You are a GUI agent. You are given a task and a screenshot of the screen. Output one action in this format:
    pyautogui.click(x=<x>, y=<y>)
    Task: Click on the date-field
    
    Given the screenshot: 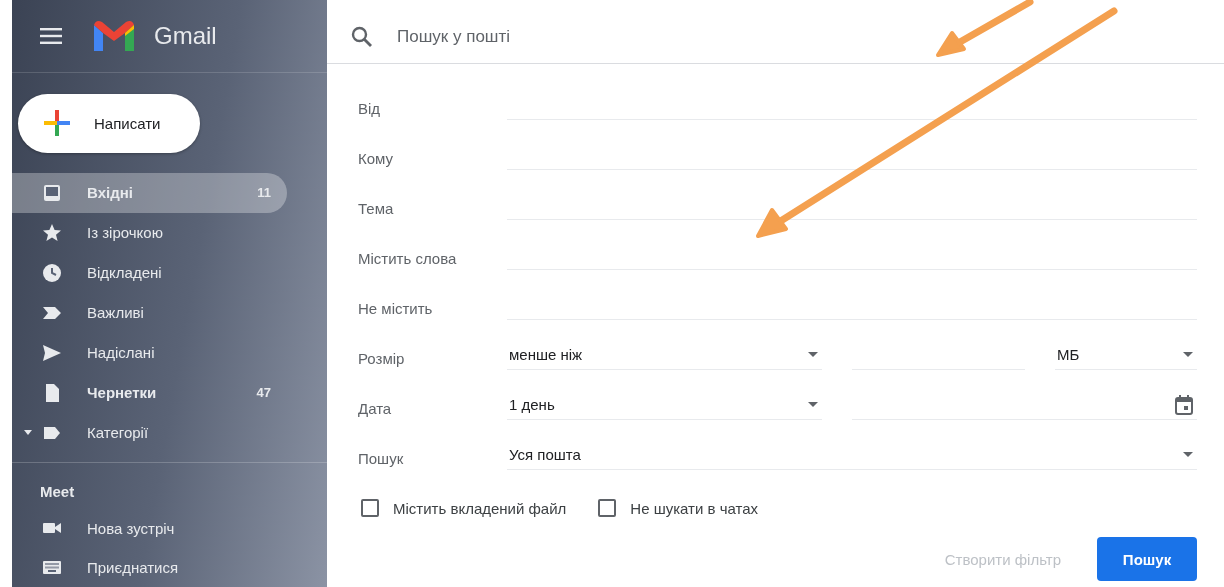 What is the action you would take?
    pyautogui.click(x=1024, y=407)
    